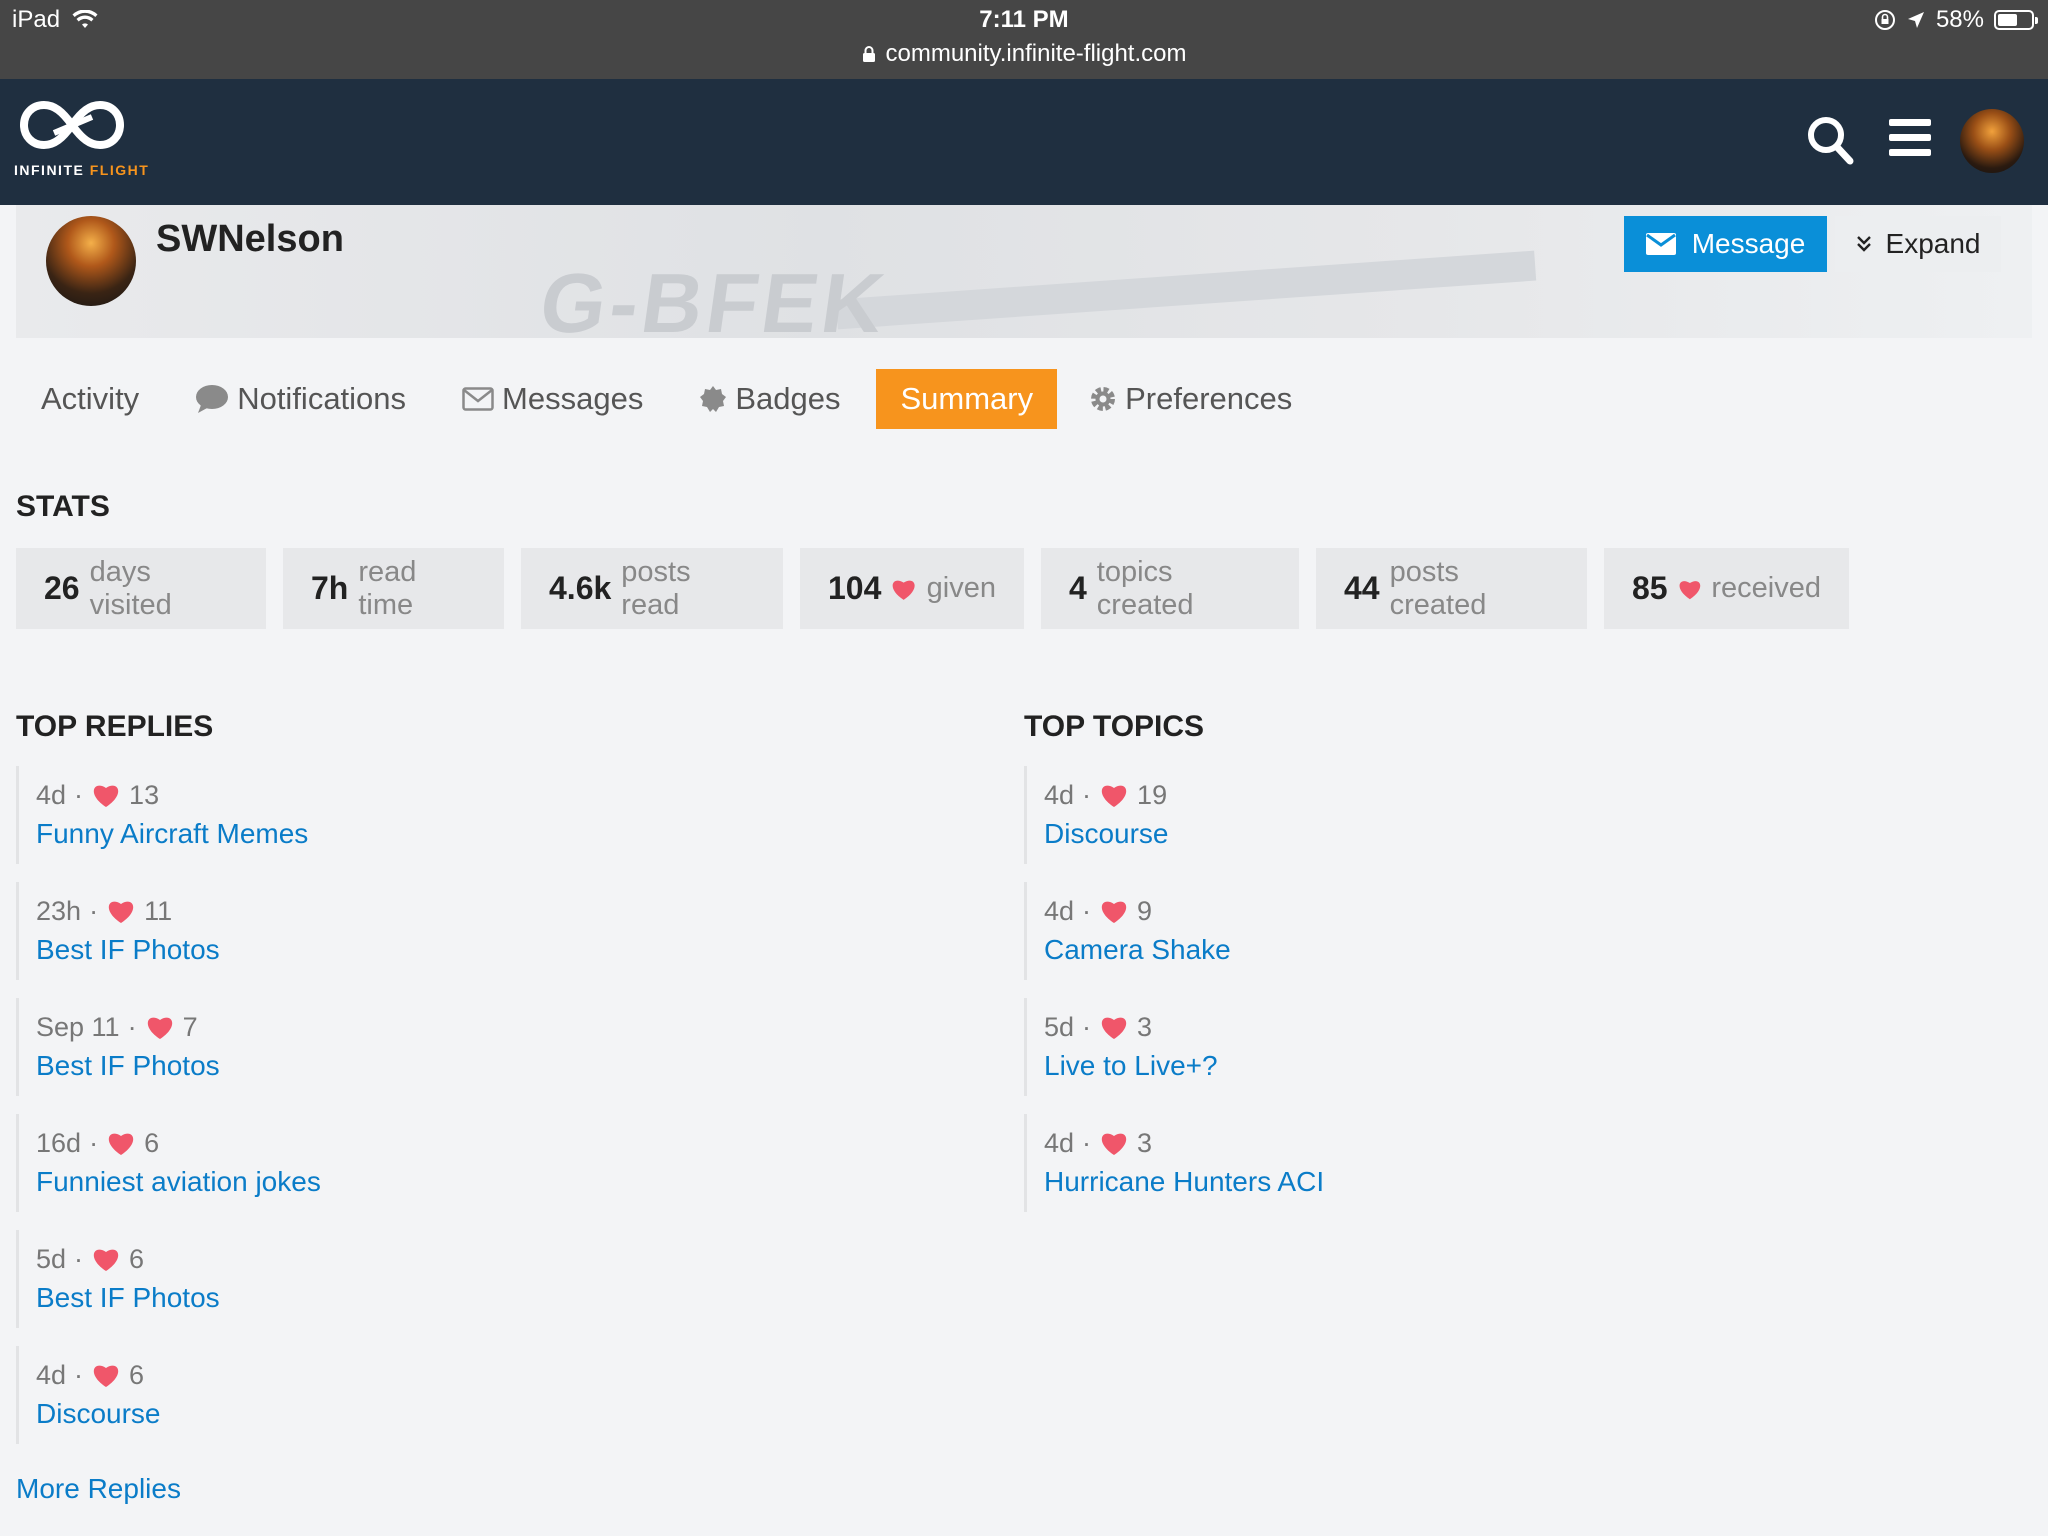  Describe the element at coordinates (1915, 20) in the screenshot. I see `location-arrow-icon` at that location.